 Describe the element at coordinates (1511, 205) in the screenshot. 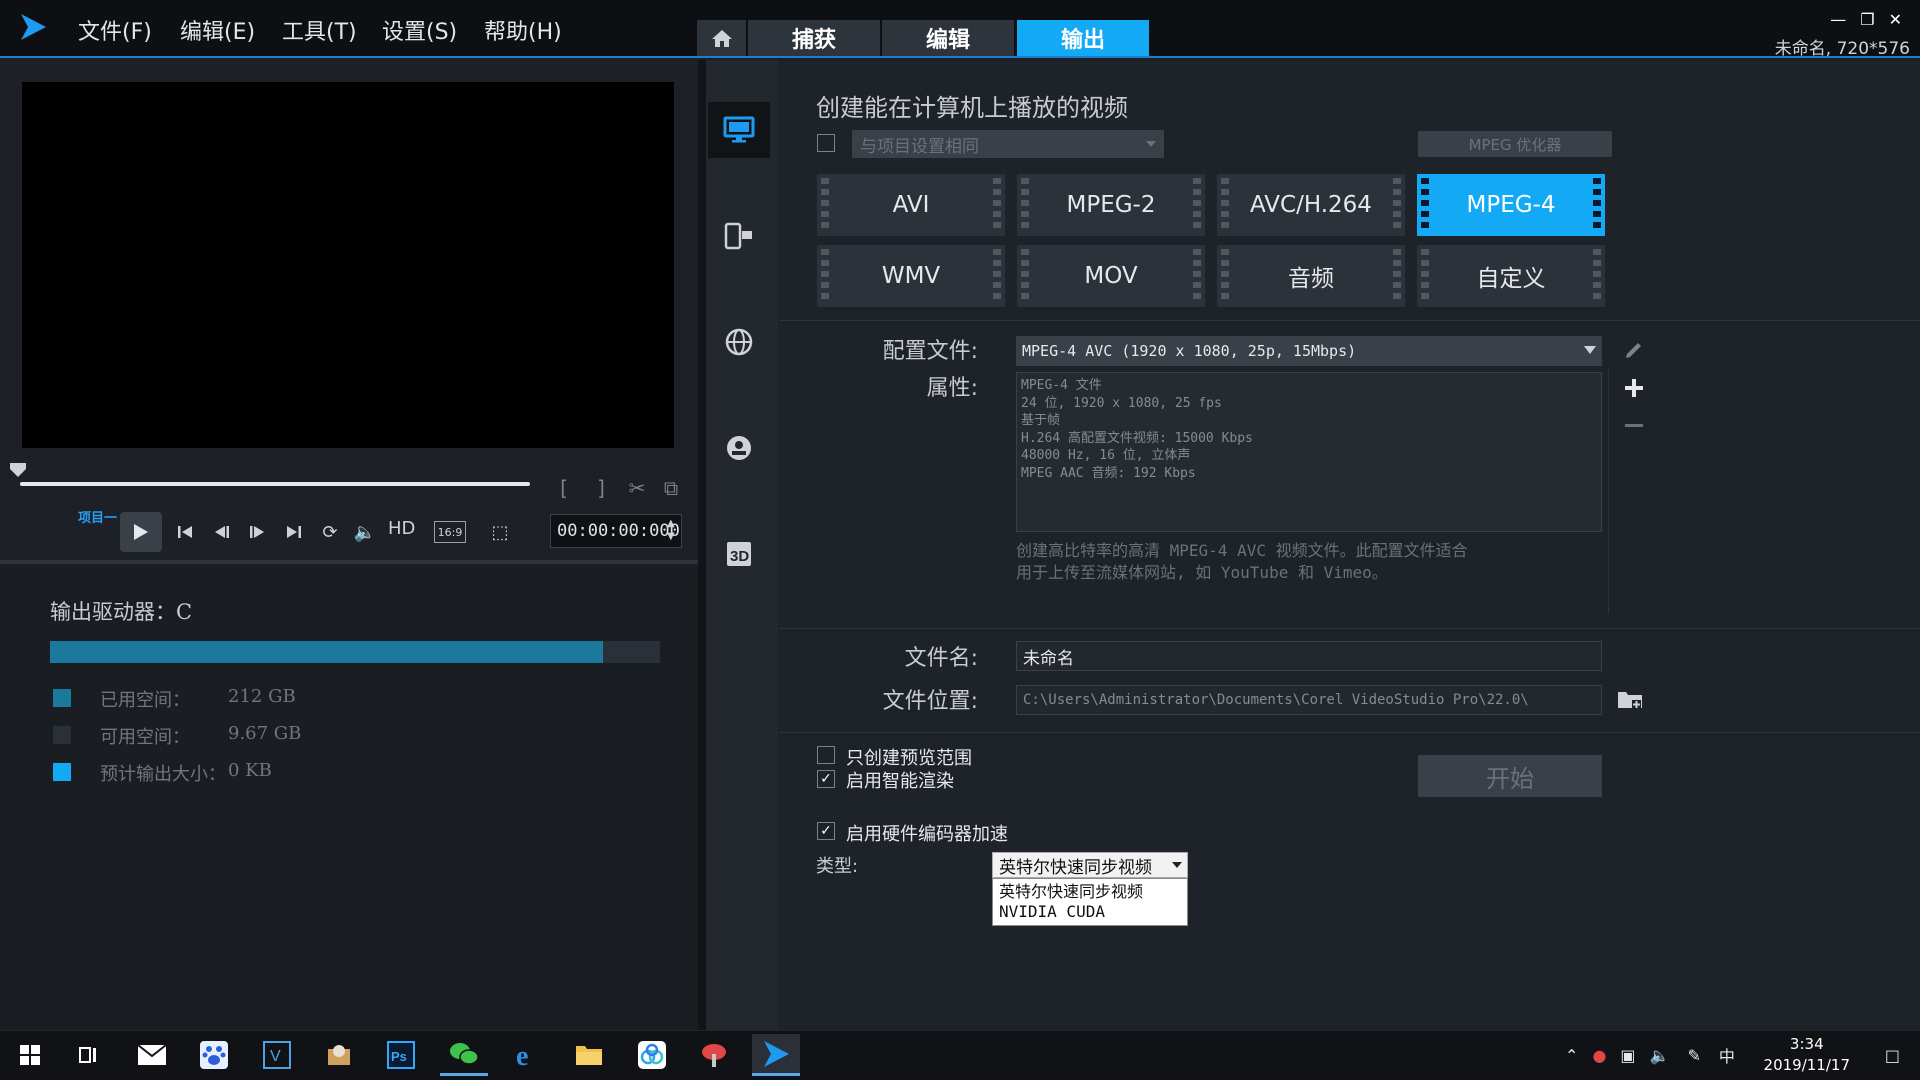

I see `format-mpeg4: MPEG-4` at that location.